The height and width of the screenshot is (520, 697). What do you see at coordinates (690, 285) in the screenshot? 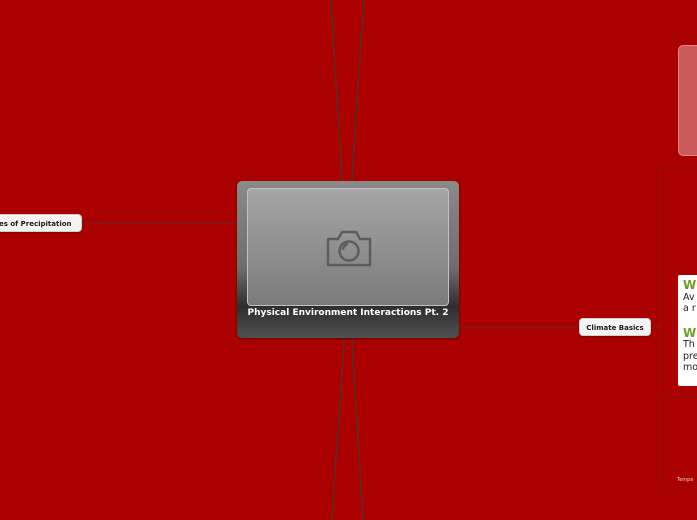
I see `note-heading-1: W` at bounding box center [690, 285].